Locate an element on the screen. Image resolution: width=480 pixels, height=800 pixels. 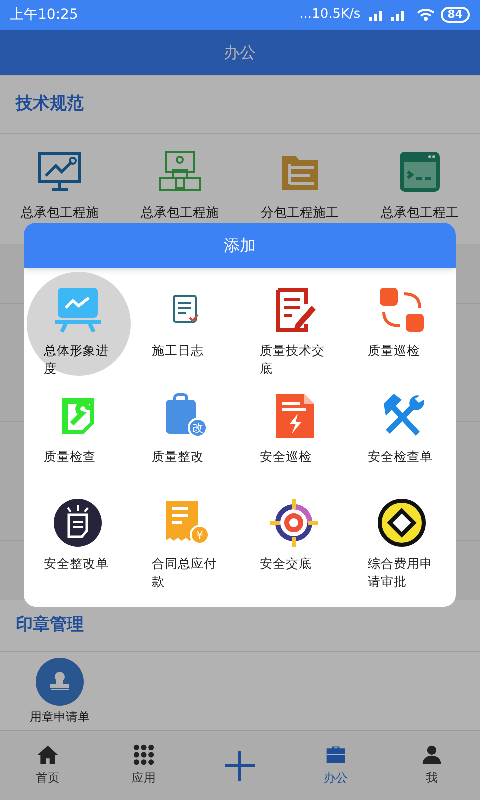
grid-item: 综合费用申请审批 is located at coordinates (402, 543).